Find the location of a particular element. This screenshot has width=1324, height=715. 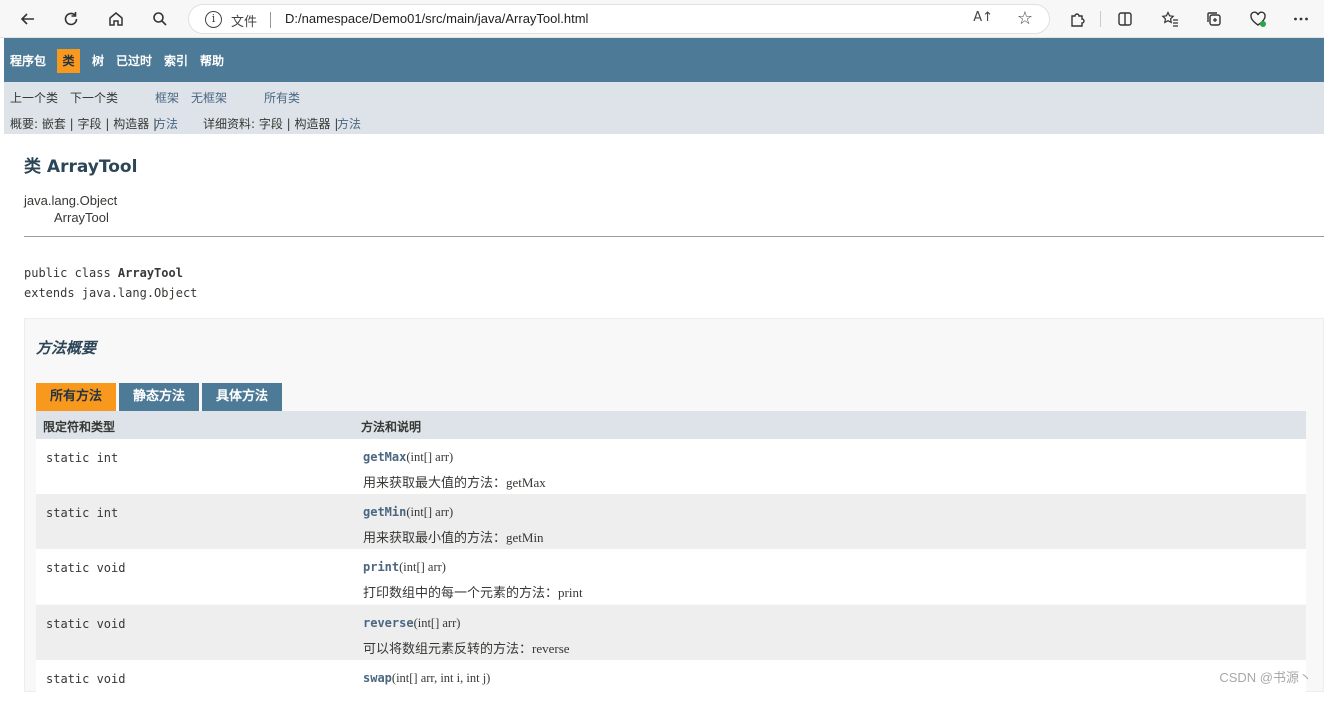

home-icon is located at coordinates (116, 19).